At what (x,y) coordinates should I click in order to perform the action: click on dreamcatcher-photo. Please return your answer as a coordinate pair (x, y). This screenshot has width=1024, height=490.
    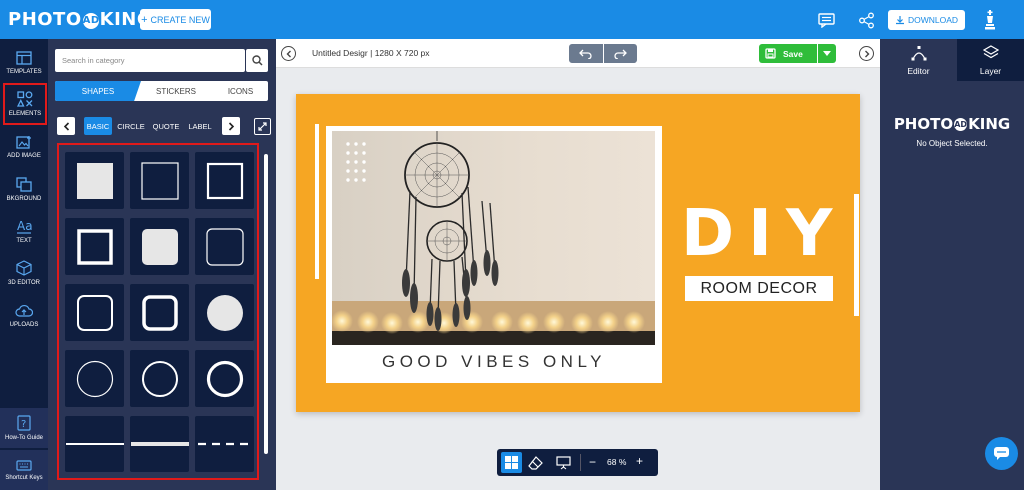
    Looking at the image, I should click on (493, 238).